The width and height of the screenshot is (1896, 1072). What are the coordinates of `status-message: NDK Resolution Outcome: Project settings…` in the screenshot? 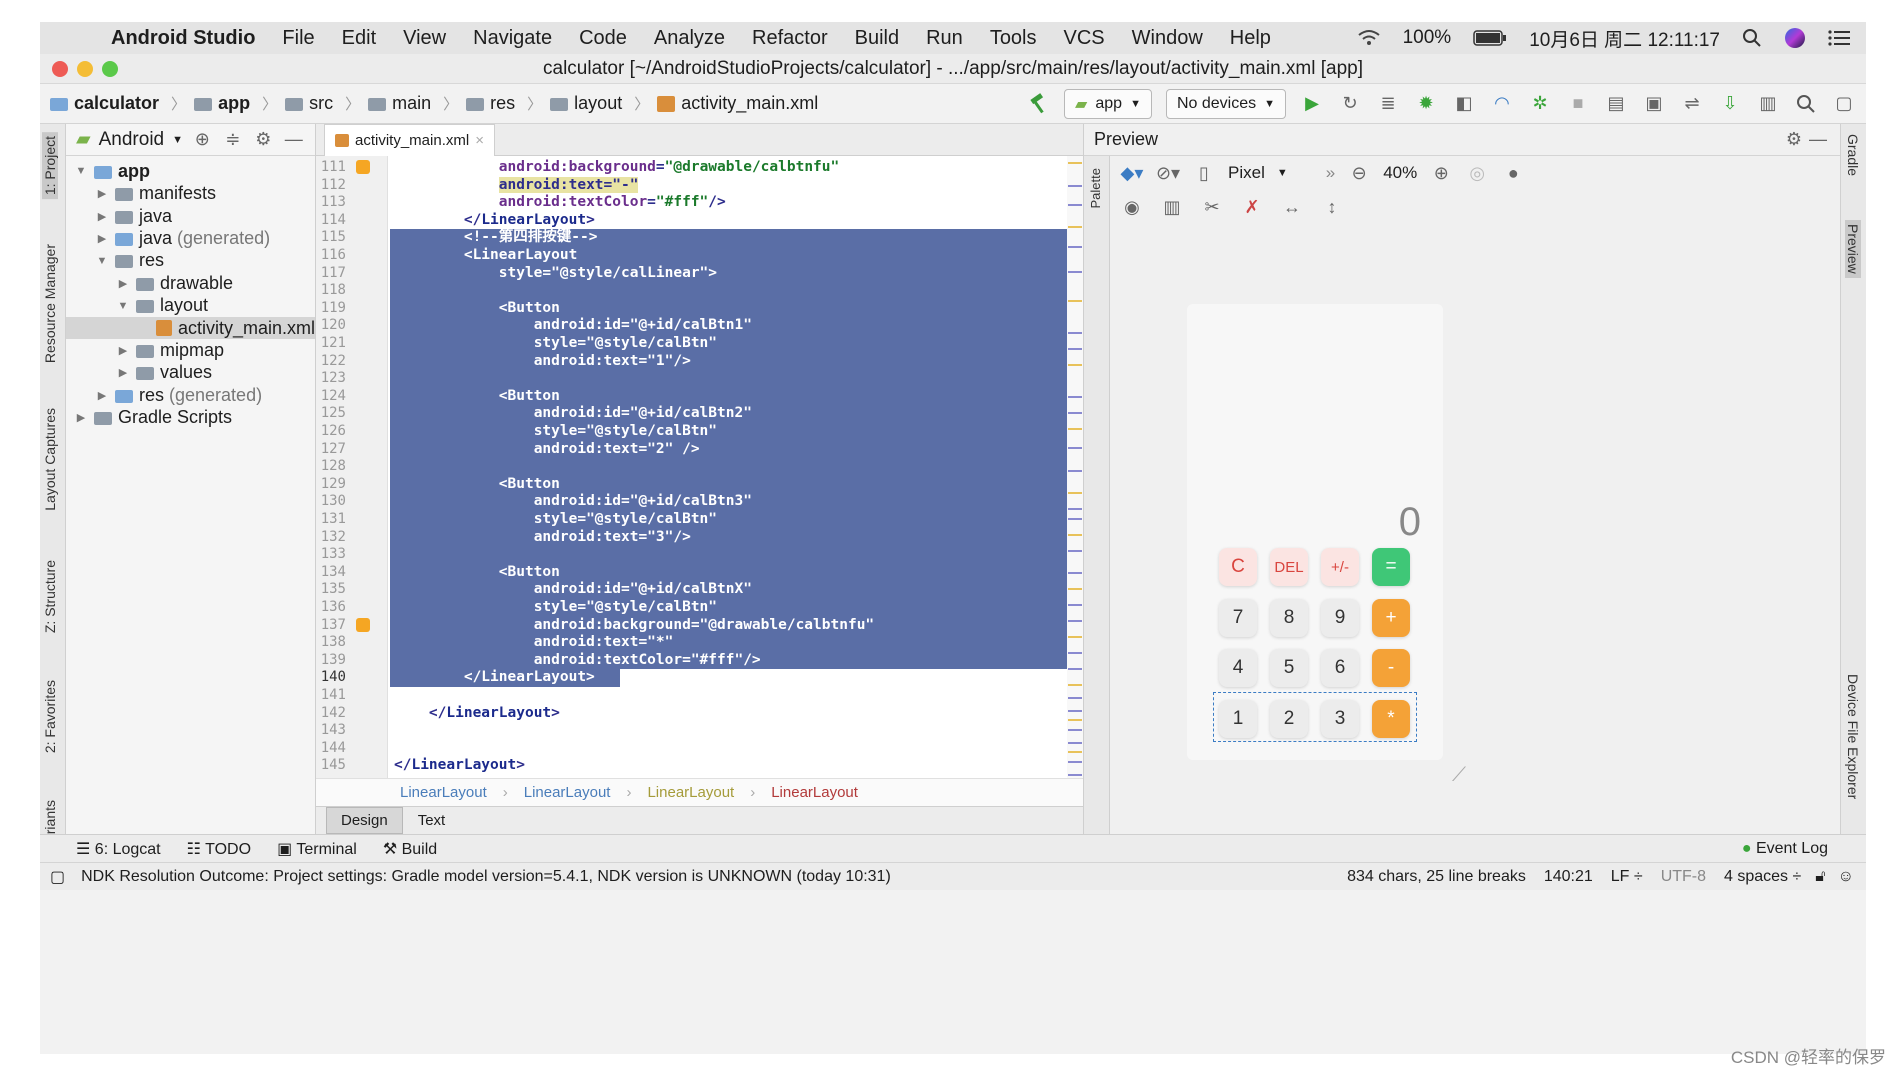 It's located at (486, 877).